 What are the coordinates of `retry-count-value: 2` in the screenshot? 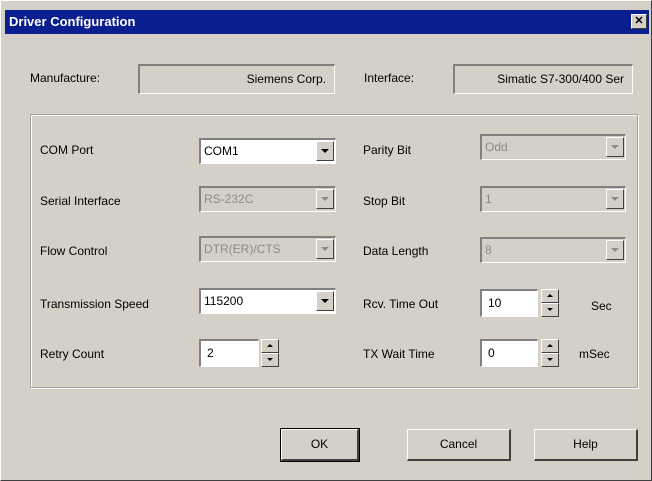 It's located at (210, 353).